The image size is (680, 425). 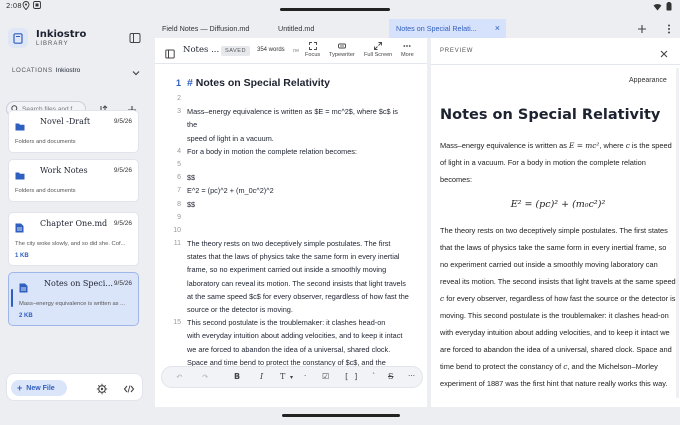 I want to click on new-tab-icon, so click(x=642, y=28).